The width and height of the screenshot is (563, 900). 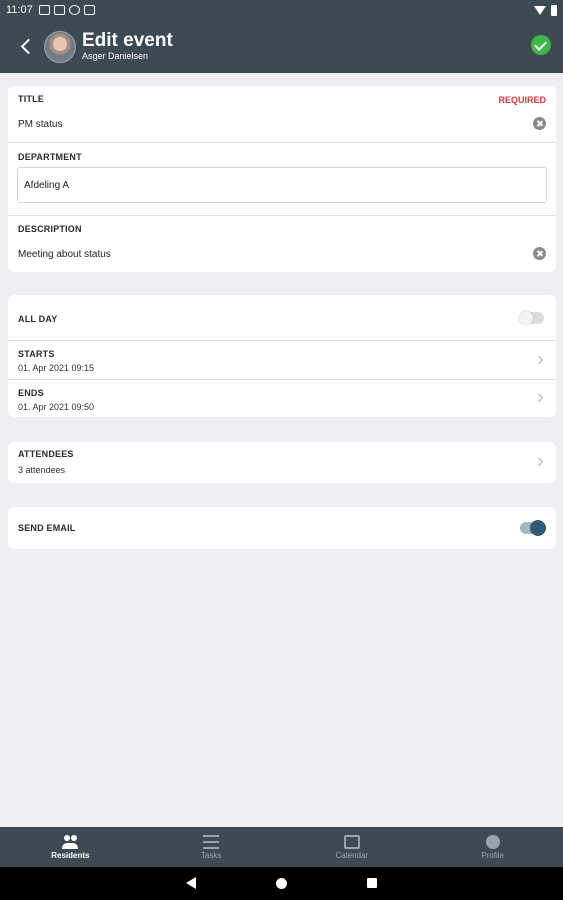 What do you see at coordinates (46, 454) in the screenshot?
I see `attendees-label: ATTENDEES` at bounding box center [46, 454].